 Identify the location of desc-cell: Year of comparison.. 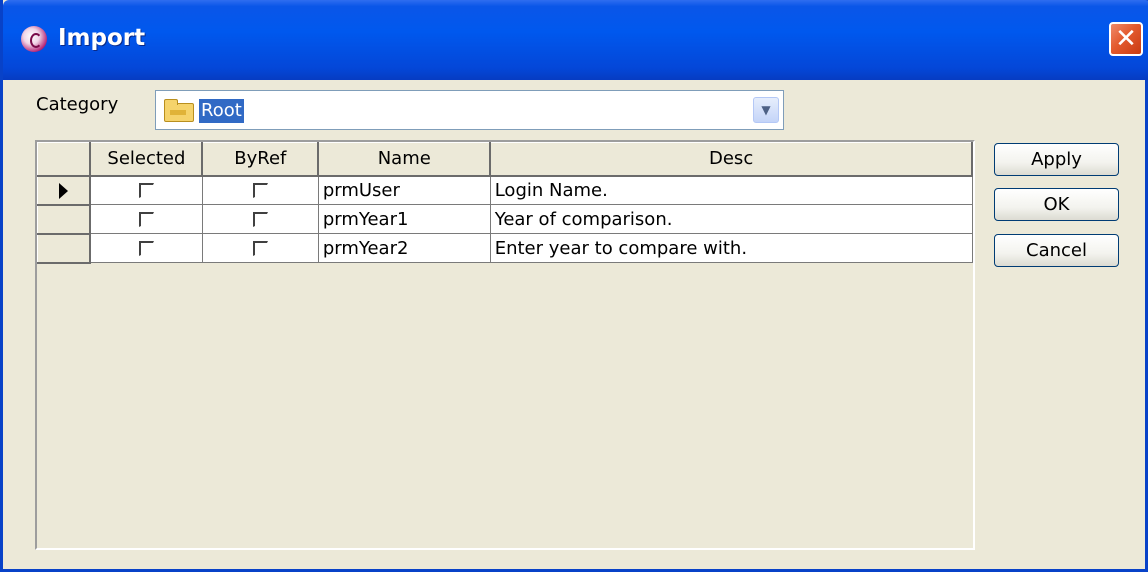
(731, 219).